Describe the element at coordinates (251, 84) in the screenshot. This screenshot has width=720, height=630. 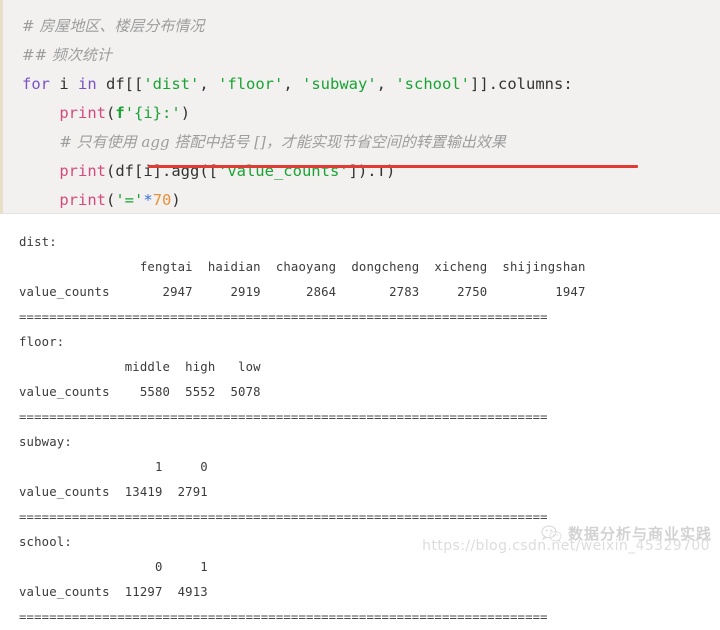
I see `code-token: 'floor'` at that location.